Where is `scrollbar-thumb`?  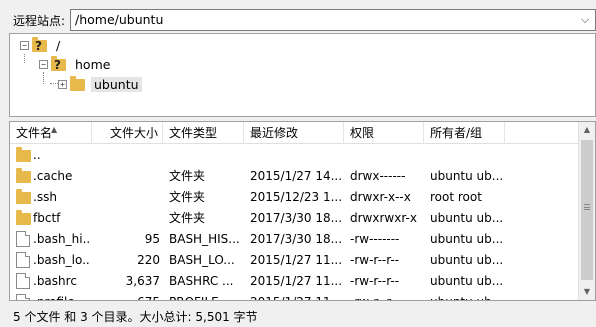 scrollbar-thumb is located at coordinates (587, 210).